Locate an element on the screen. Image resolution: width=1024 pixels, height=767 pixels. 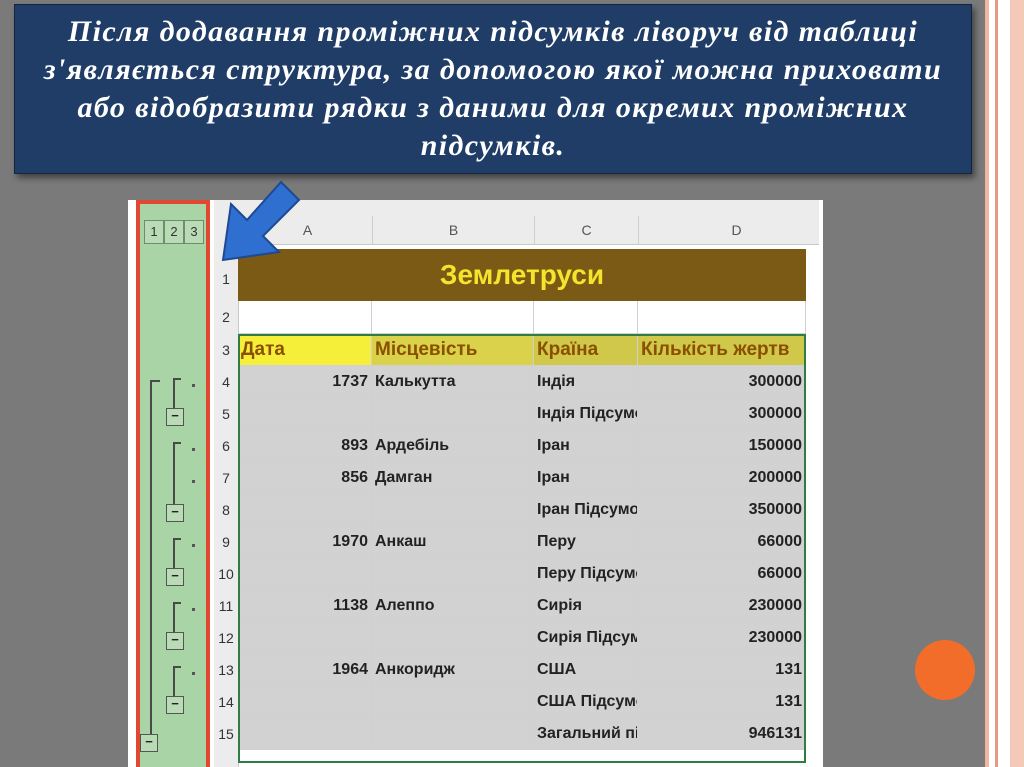
row-header-14: 14 is located at coordinates (226, 702).